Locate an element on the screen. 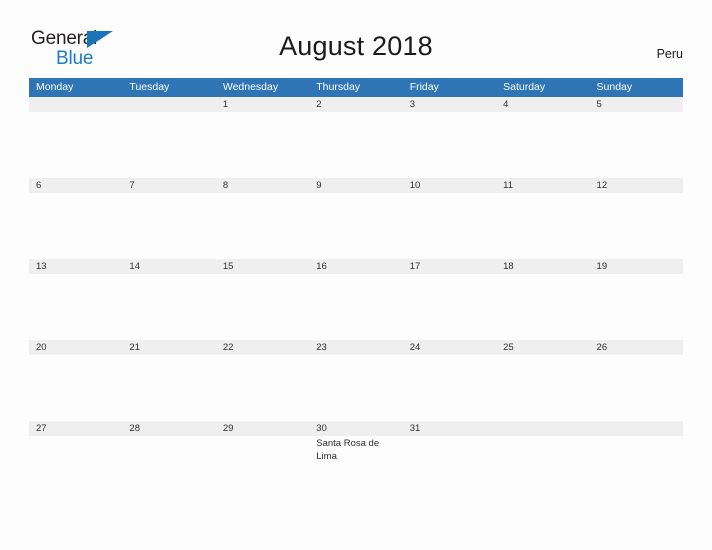 The image size is (712, 550). calendar-day-cell: 17 is located at coordinates (449, 299).